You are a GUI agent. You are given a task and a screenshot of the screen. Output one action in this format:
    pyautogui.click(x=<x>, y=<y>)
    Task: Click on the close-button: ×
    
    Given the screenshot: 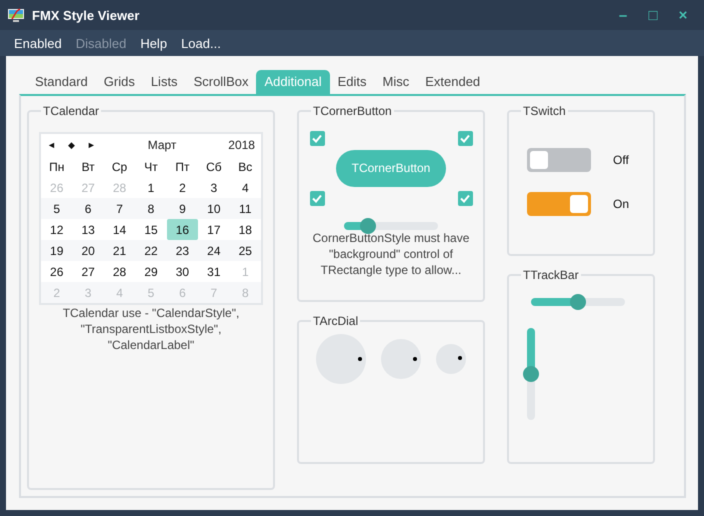 What is the action you would take?
    pyautogui.click(x=683, y=15)
    